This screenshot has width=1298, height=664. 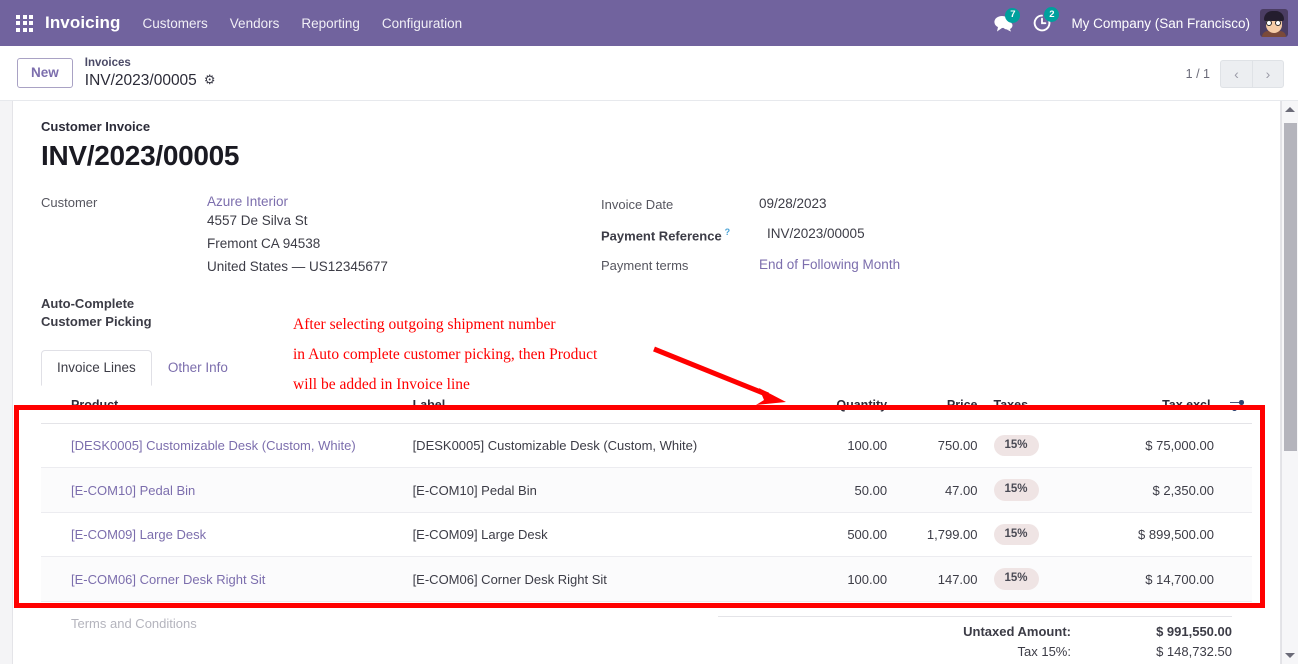 What do you see at coordinates (422, 23) in the screenshot?
I see `menu-configuration: Configuration` at bounding box center [422, 23].